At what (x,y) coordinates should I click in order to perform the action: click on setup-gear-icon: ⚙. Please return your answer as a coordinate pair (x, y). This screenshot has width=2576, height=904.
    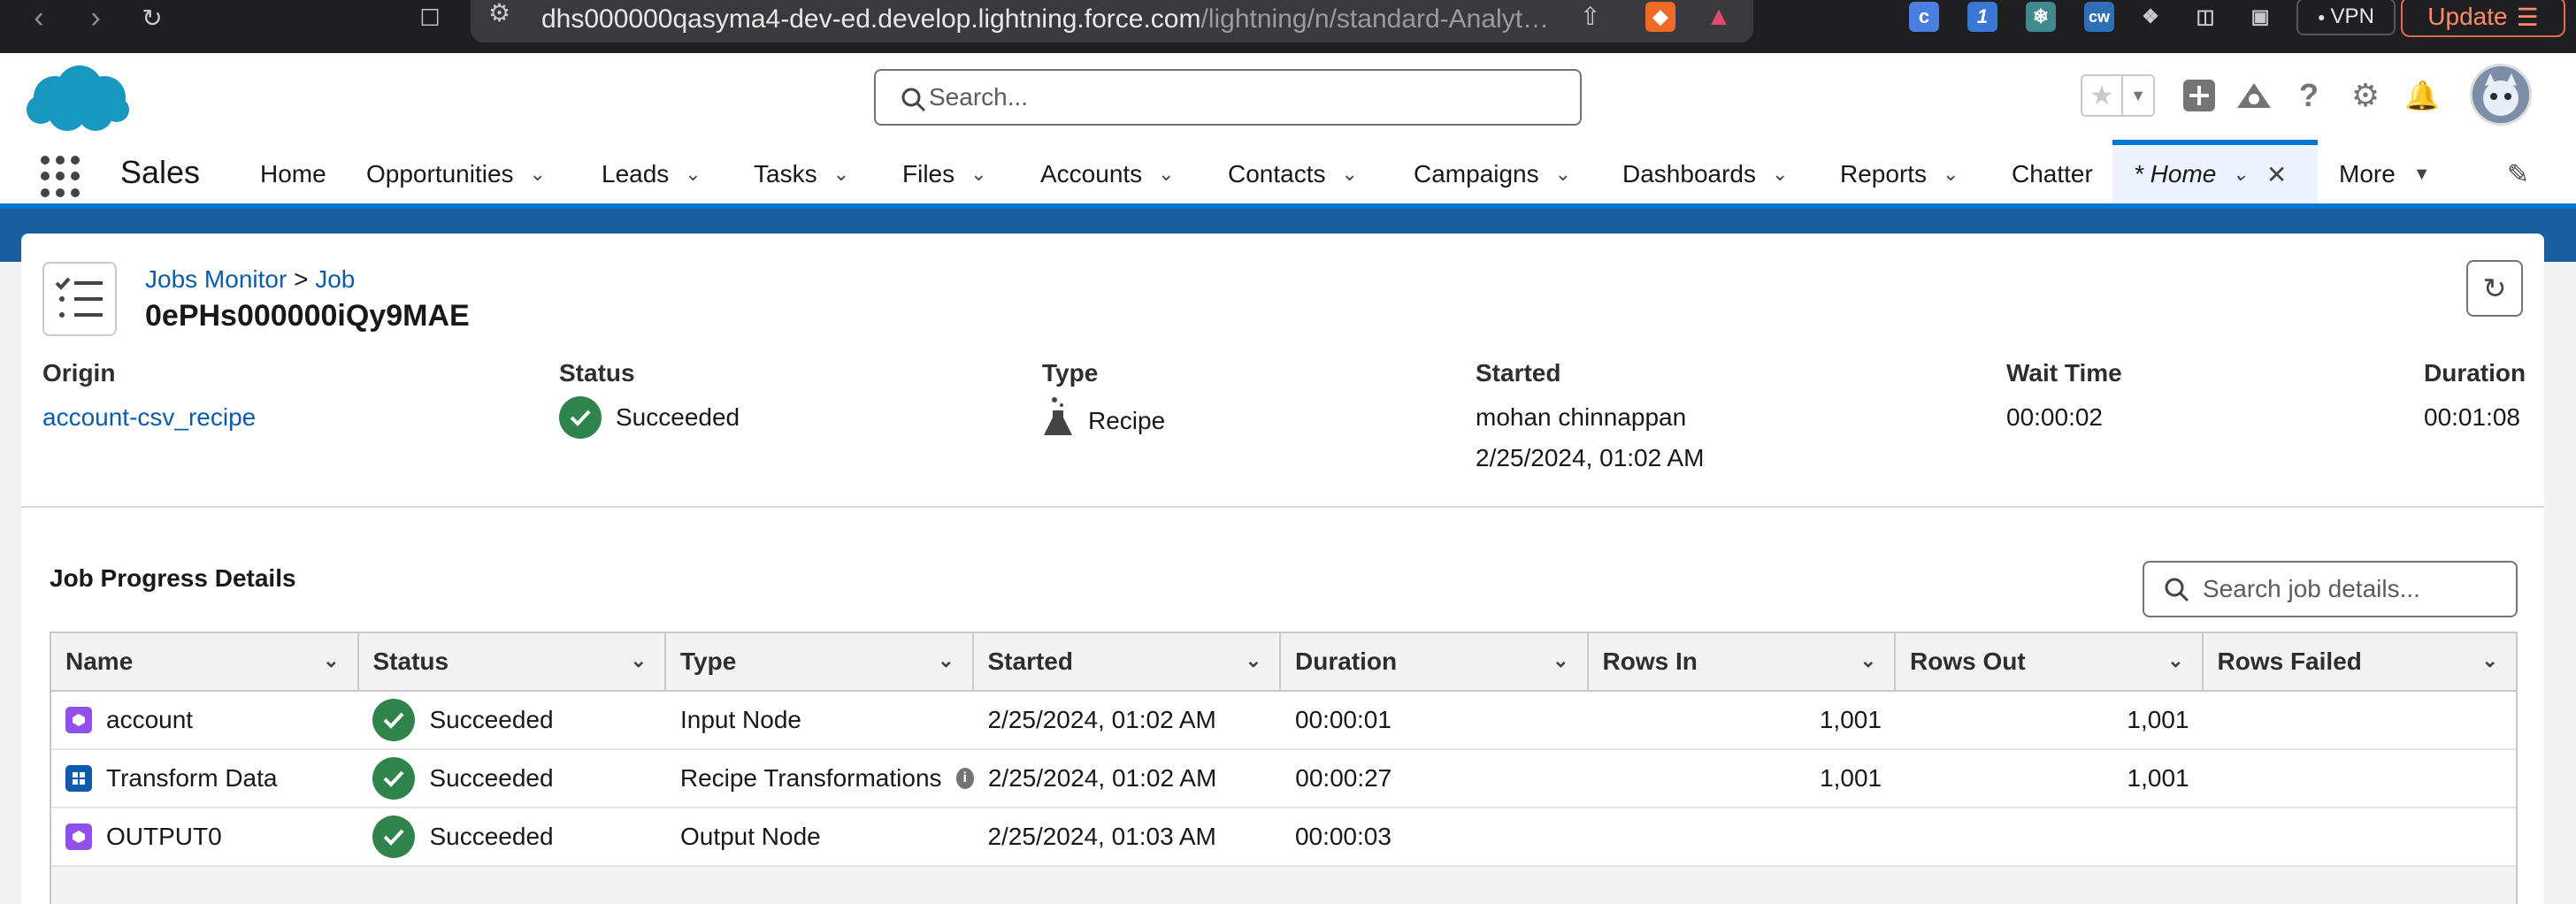
    Looking at the image, I should click on (2365, 95).